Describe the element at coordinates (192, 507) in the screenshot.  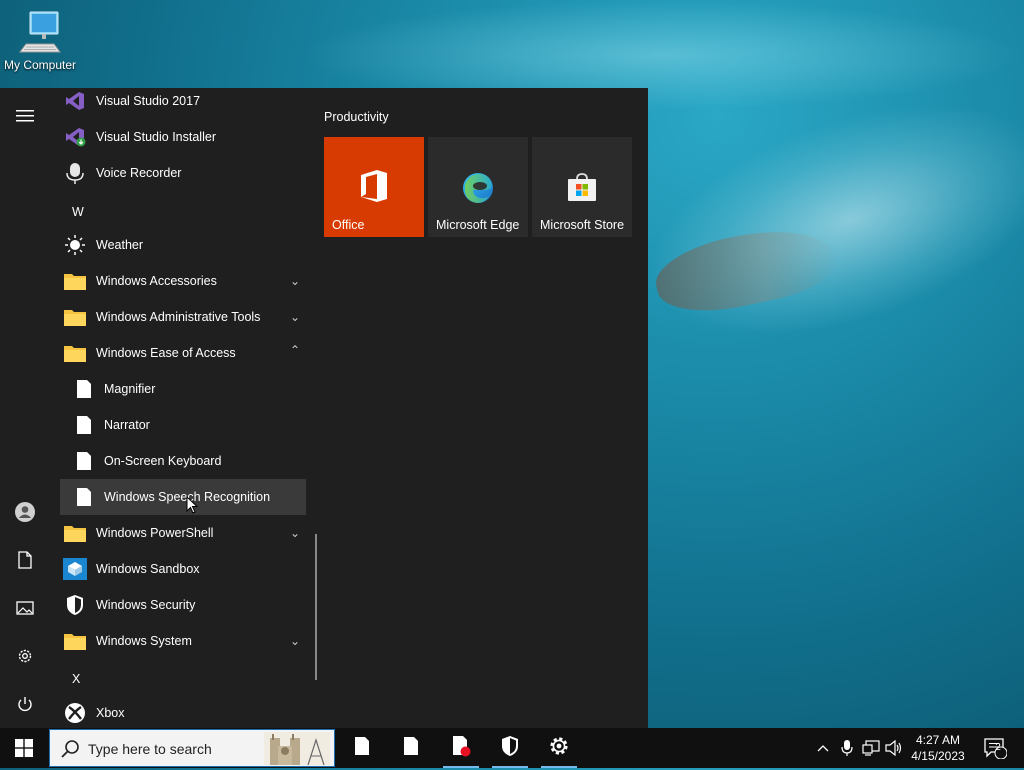
I see `mouse-cursor-icon` at that location.